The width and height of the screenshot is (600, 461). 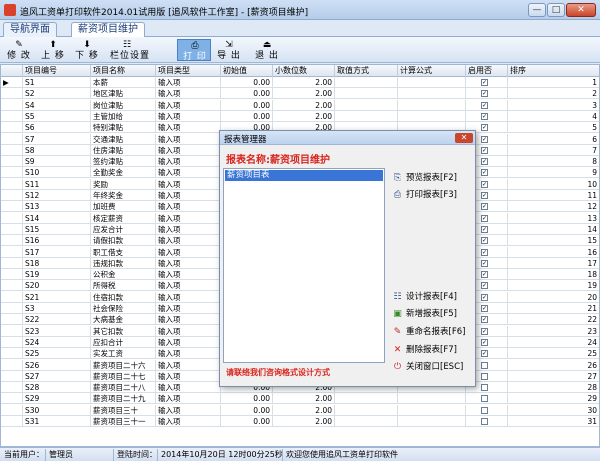 I want to click on item-code-cell: S27, so click(x=57, y=376).